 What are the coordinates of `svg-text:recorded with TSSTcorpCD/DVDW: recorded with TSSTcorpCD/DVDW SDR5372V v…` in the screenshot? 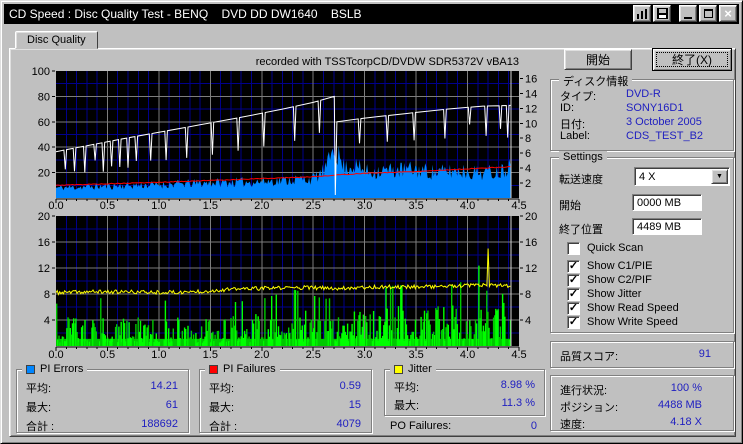 It's located at (387, 62).